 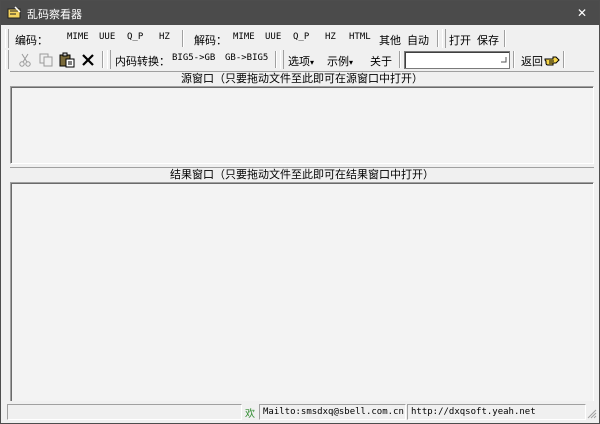 I want to click on result-pane-header: 结果窗口（只要拖动文件至此即可在结果窗口中打开）, so click(x=302, y=174).